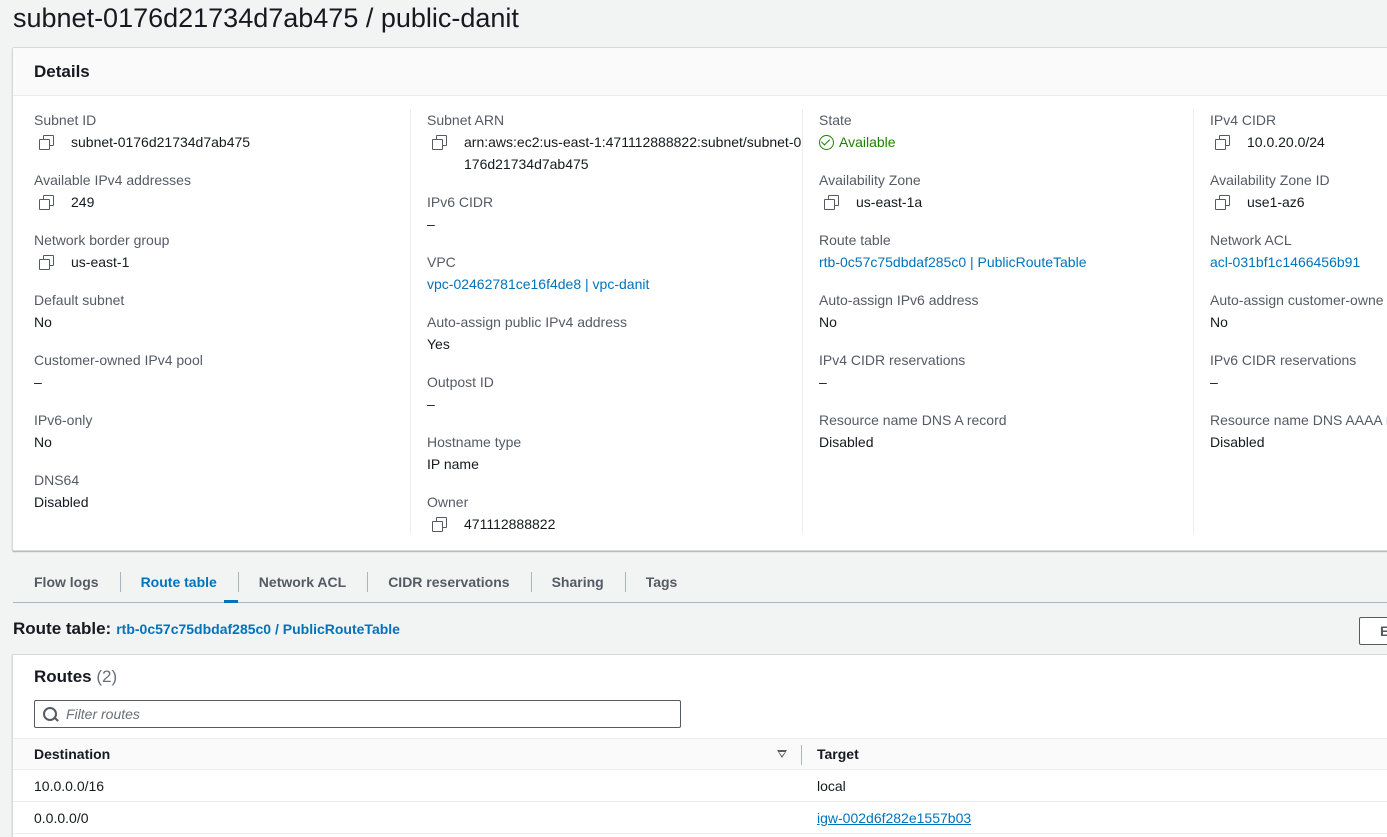 Image resolution: width=1387 pixels, height=837 pixels. Describe the element at coordinates (614, 524) in the screenshot. I see `detail-value-row: 471112888822` at that location.